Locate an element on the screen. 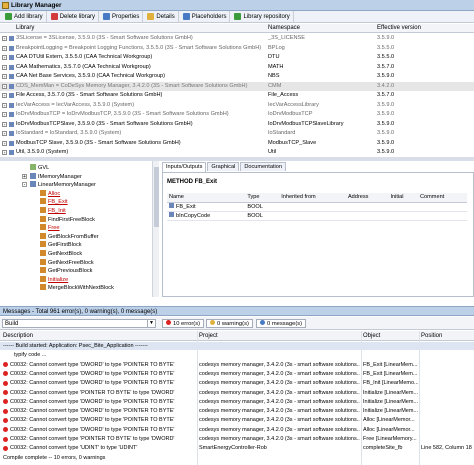 This screenshot has height=465, width=474. column-library: Library is located at coordinates (25, 28).